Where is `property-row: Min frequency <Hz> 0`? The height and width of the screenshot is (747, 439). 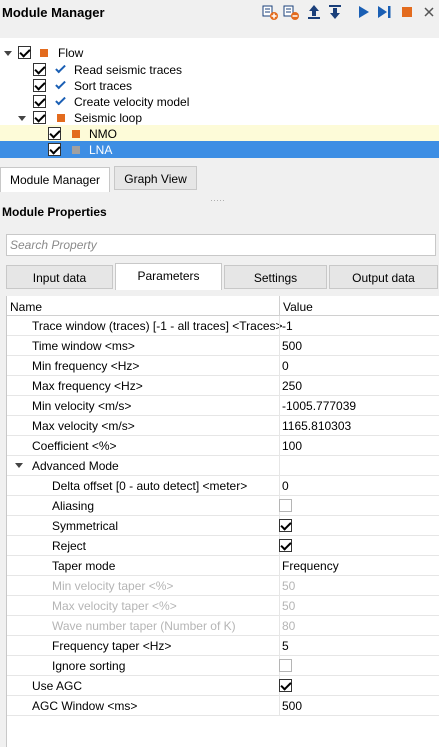 property-row: Min frequency <Hz> 0 is located at coordinates (223, 366).